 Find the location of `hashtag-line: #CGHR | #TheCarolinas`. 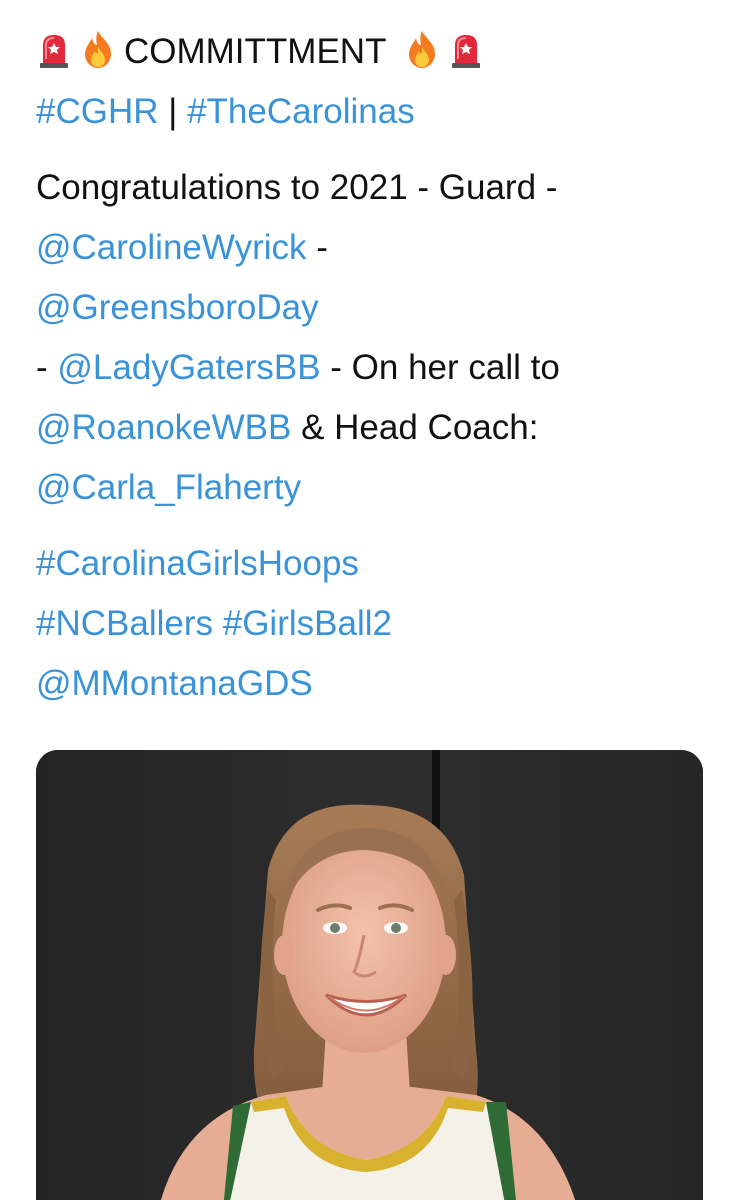

hashtag-line: #CGHR | #TheCarolinas is located at coordinates (376, 112).